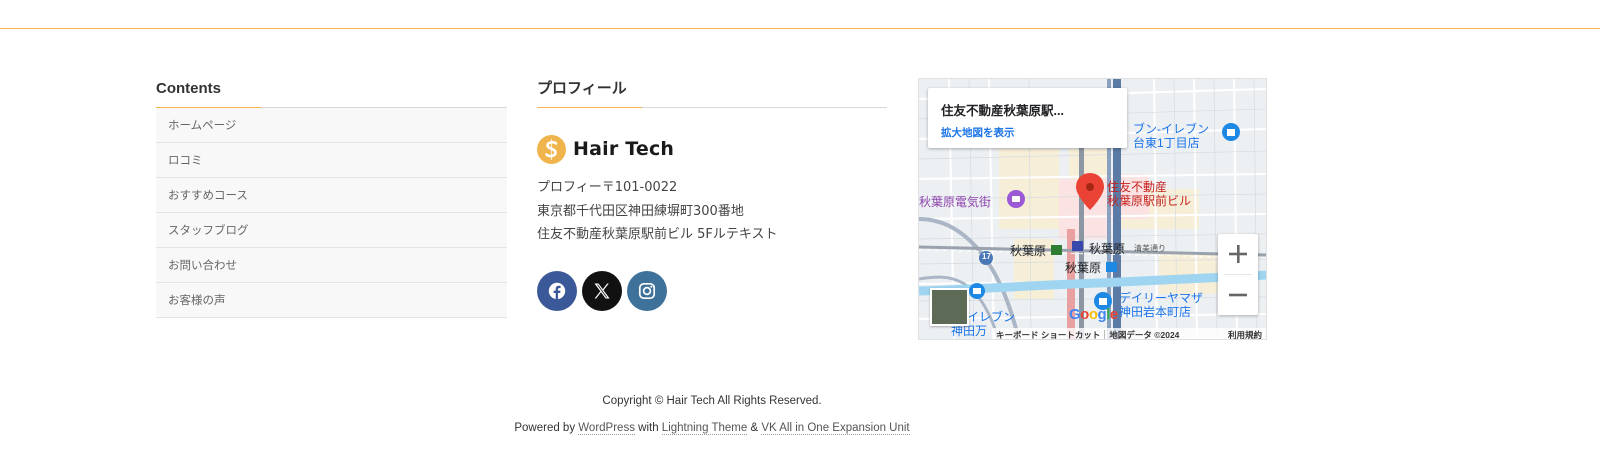 The width and height of the screenshot is (1600, 450). What do you see at coordinates (800, 28) in the screenshot?
I see `top-divider` at bounding box center [800, 28].